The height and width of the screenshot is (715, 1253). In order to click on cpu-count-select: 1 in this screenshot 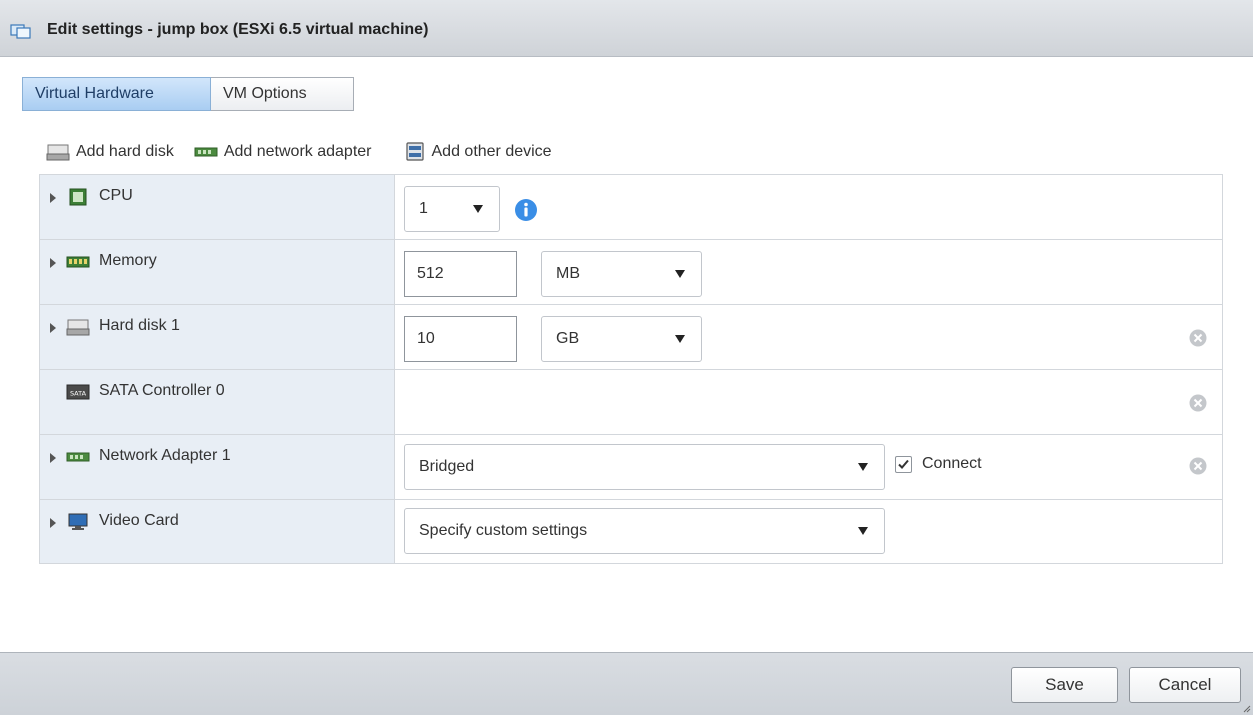, I will do `click(452, 209)`.